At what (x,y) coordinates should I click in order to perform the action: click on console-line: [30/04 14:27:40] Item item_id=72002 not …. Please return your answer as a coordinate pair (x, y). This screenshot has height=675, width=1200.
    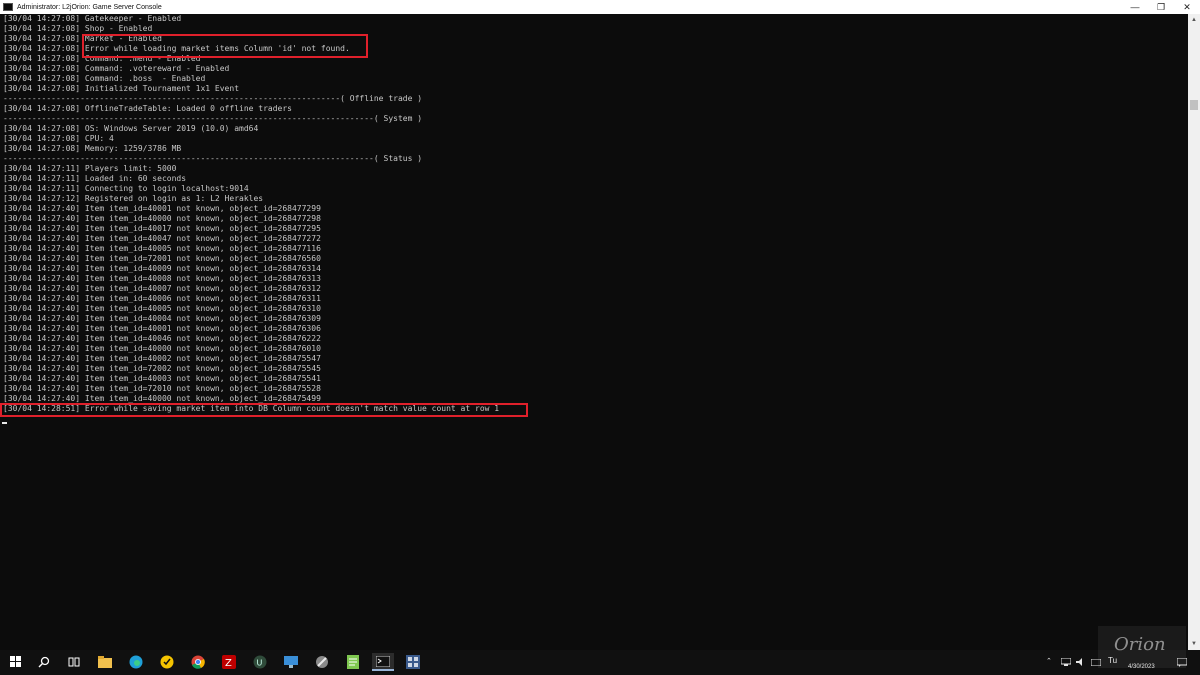
    Looking at the image, I should click on (162, 368).